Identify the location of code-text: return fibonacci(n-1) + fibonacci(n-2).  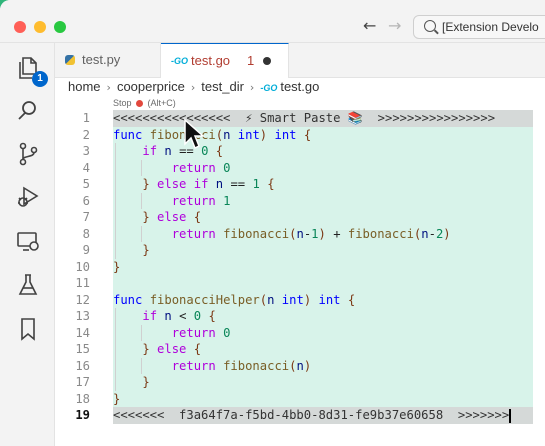
(323, 233).